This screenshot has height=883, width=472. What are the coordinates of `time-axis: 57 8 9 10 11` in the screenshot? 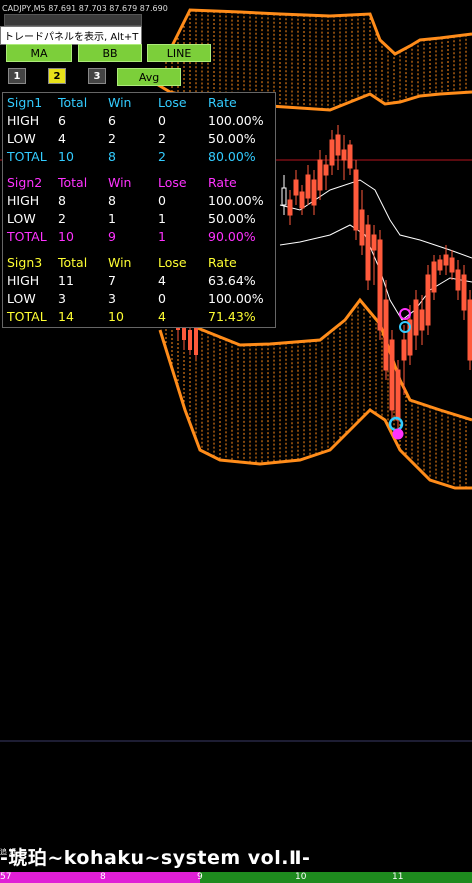 It's located at (236, 877).